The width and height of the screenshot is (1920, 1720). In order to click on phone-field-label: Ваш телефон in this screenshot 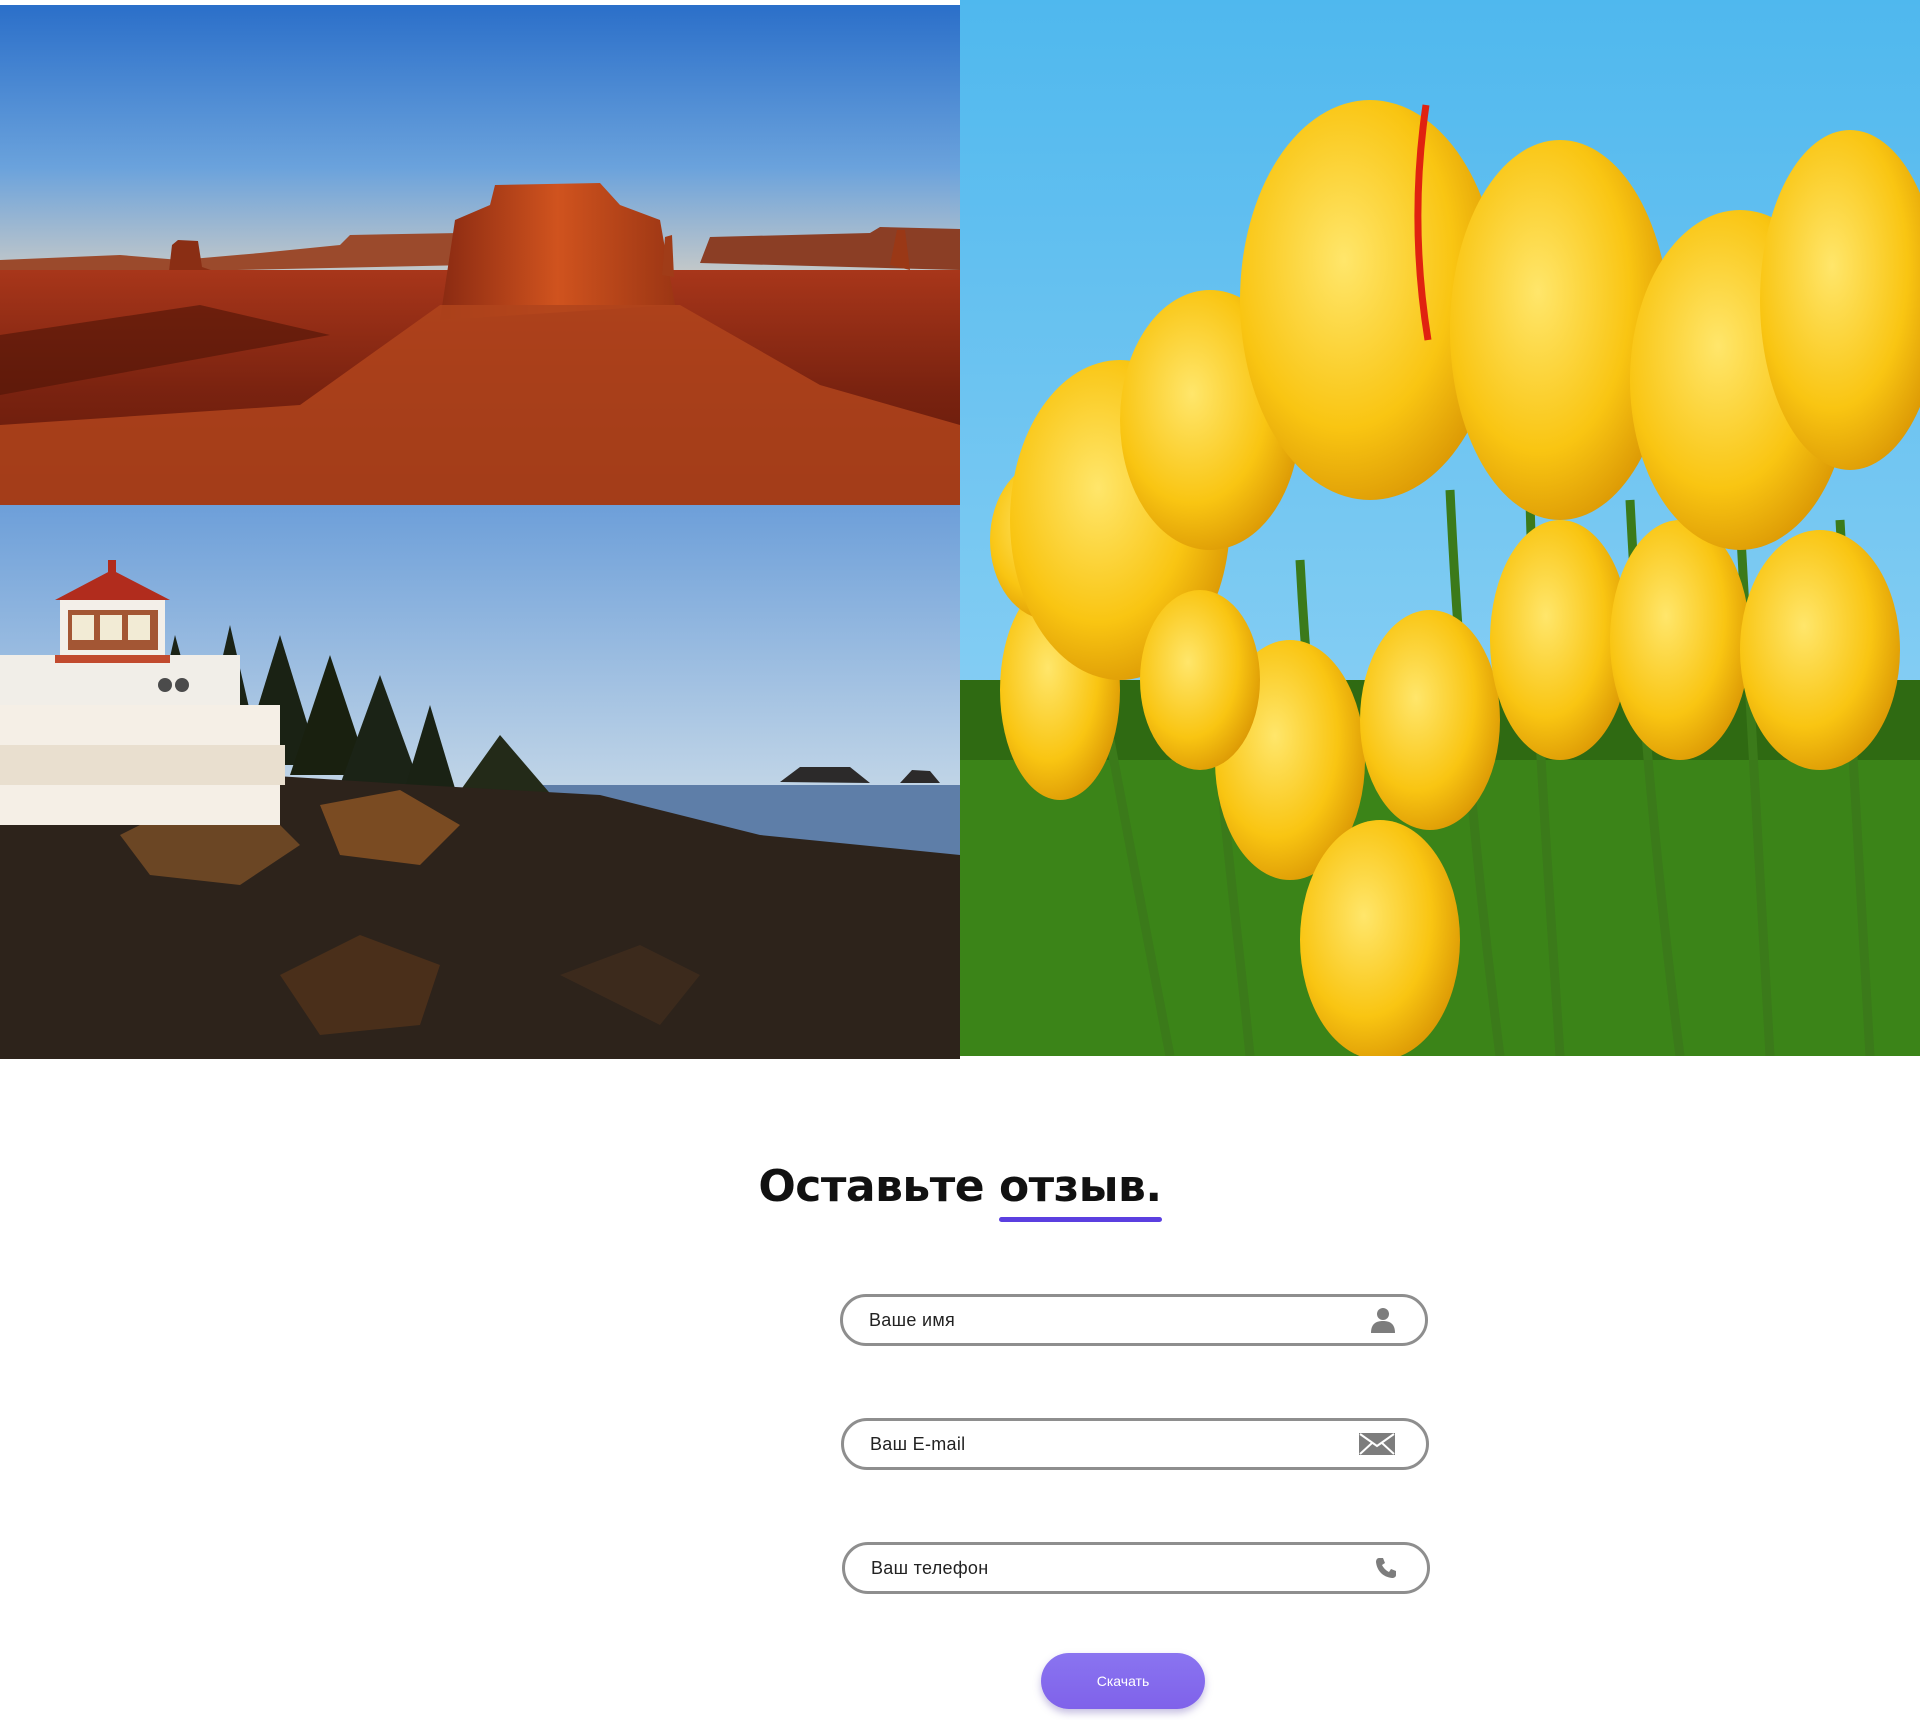, I will do `click(930, 1568)`.